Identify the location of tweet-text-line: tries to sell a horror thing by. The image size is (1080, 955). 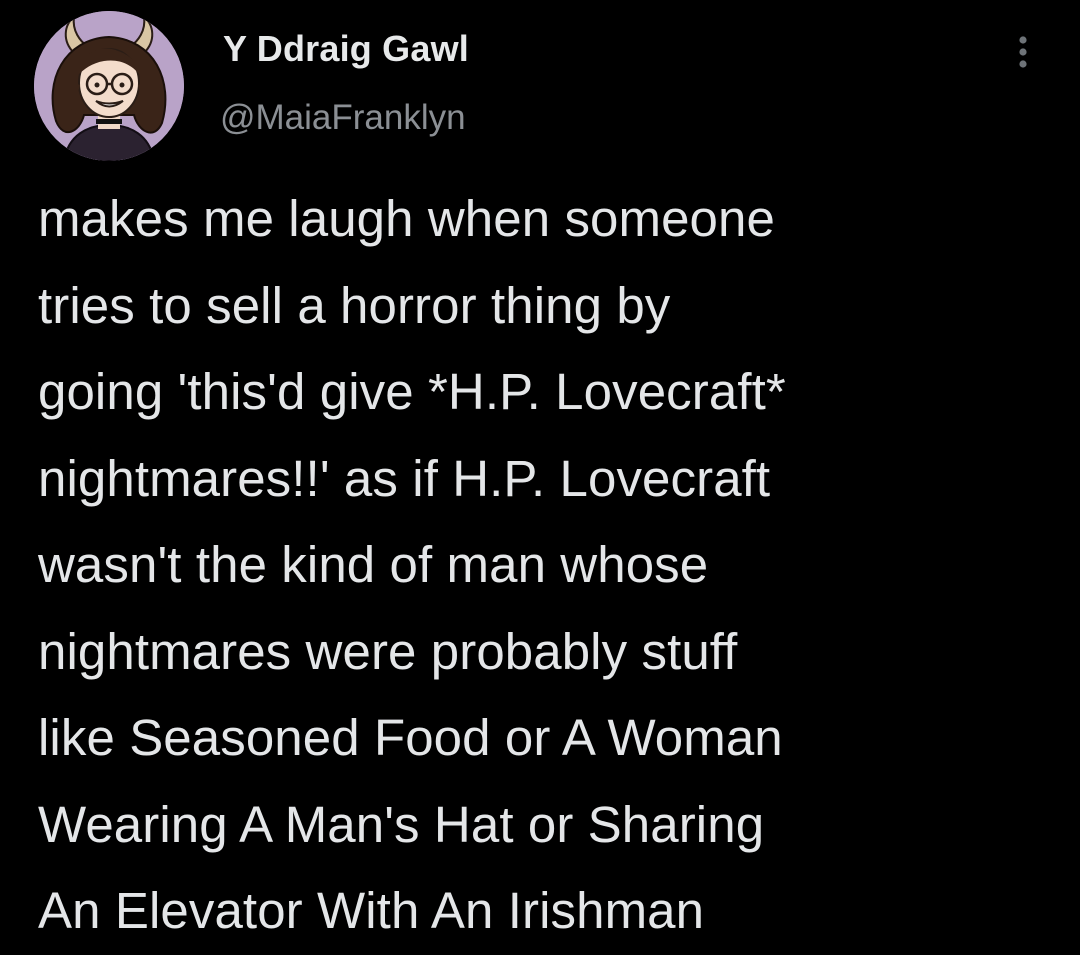
(354, 305).